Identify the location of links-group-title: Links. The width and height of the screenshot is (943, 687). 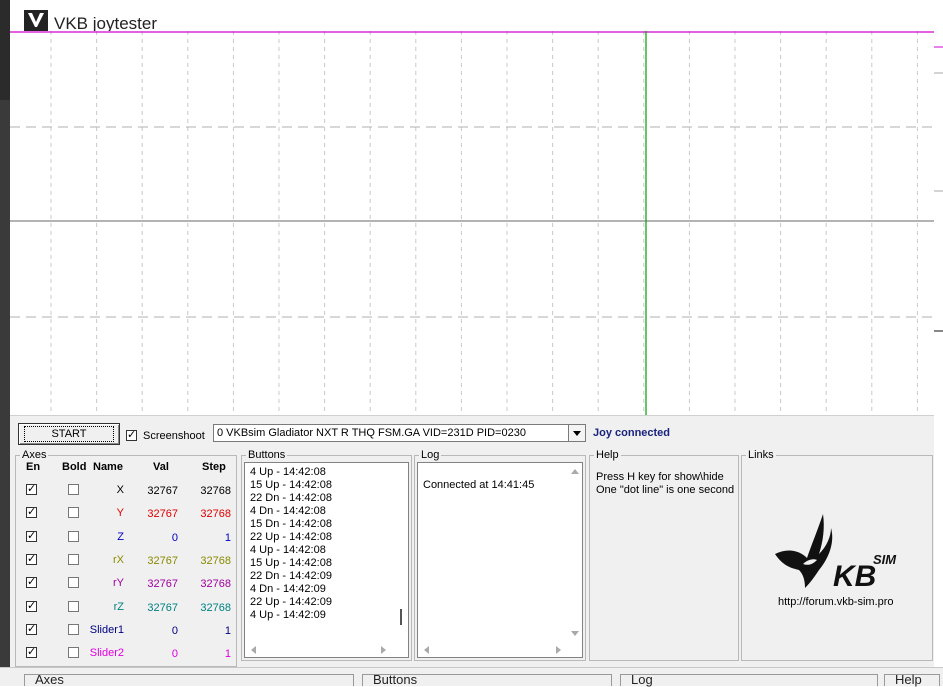
(761, 455).